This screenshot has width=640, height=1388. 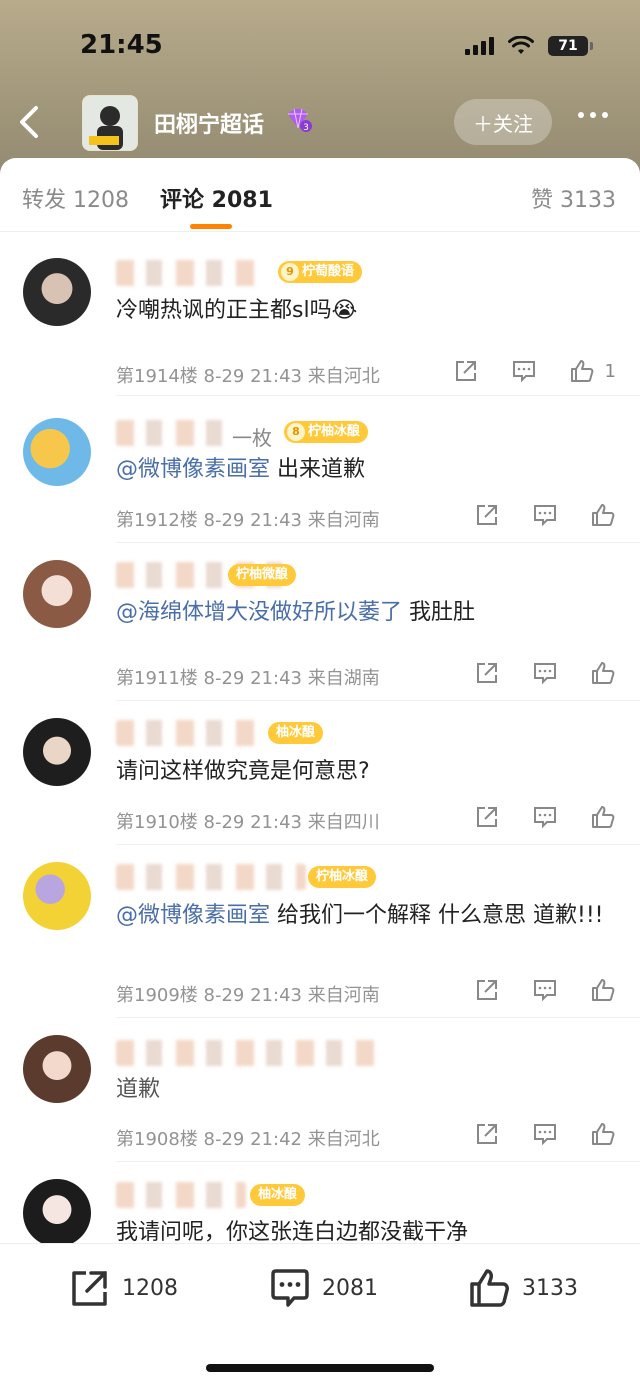 I want to click on more-options-icon, so click(x=593, y=115).